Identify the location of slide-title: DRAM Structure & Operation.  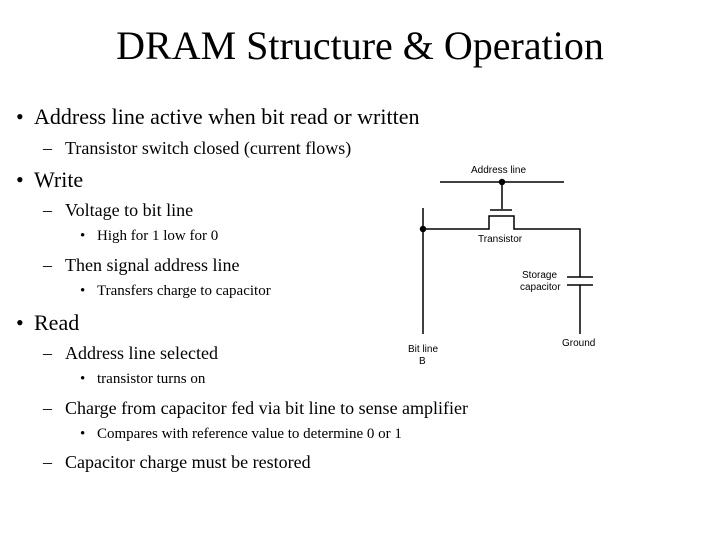
(360, 45).